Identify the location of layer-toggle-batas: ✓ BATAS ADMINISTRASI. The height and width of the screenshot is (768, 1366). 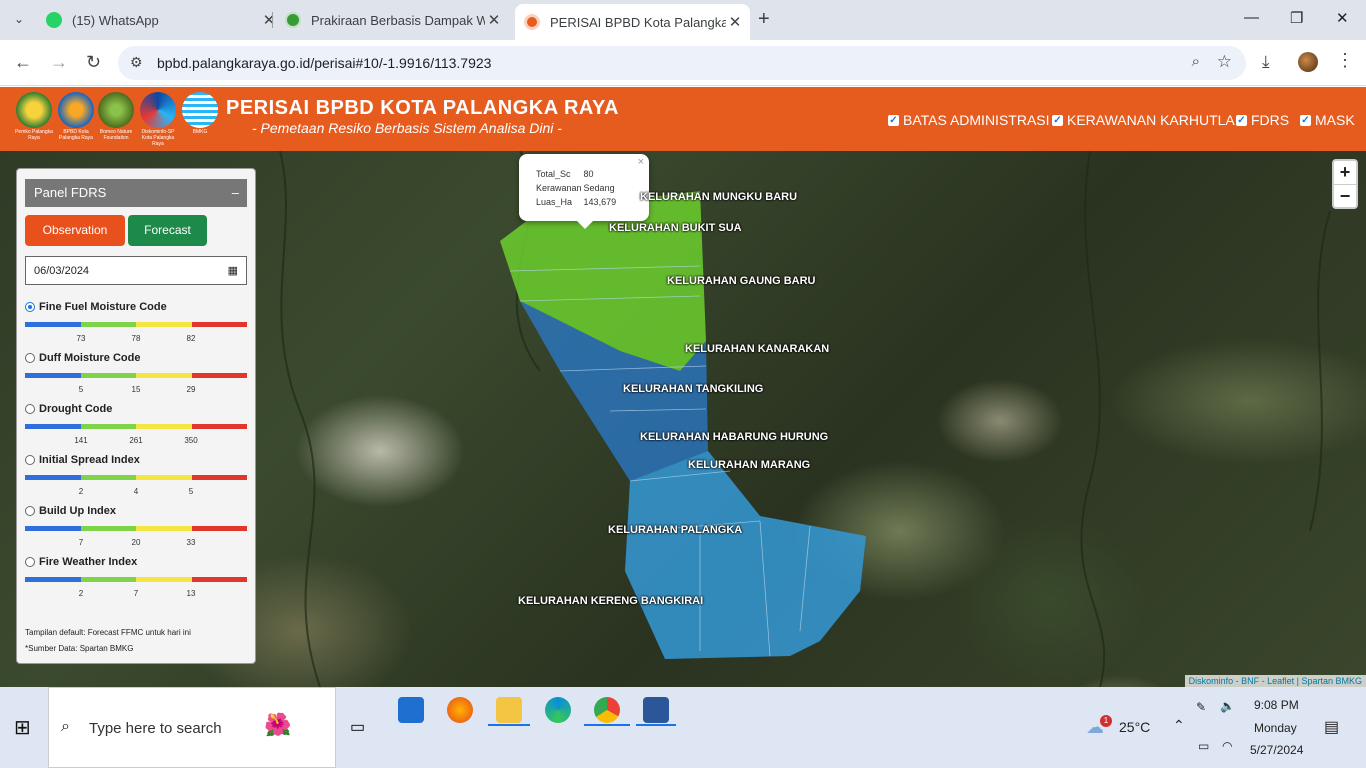
(969, 120).